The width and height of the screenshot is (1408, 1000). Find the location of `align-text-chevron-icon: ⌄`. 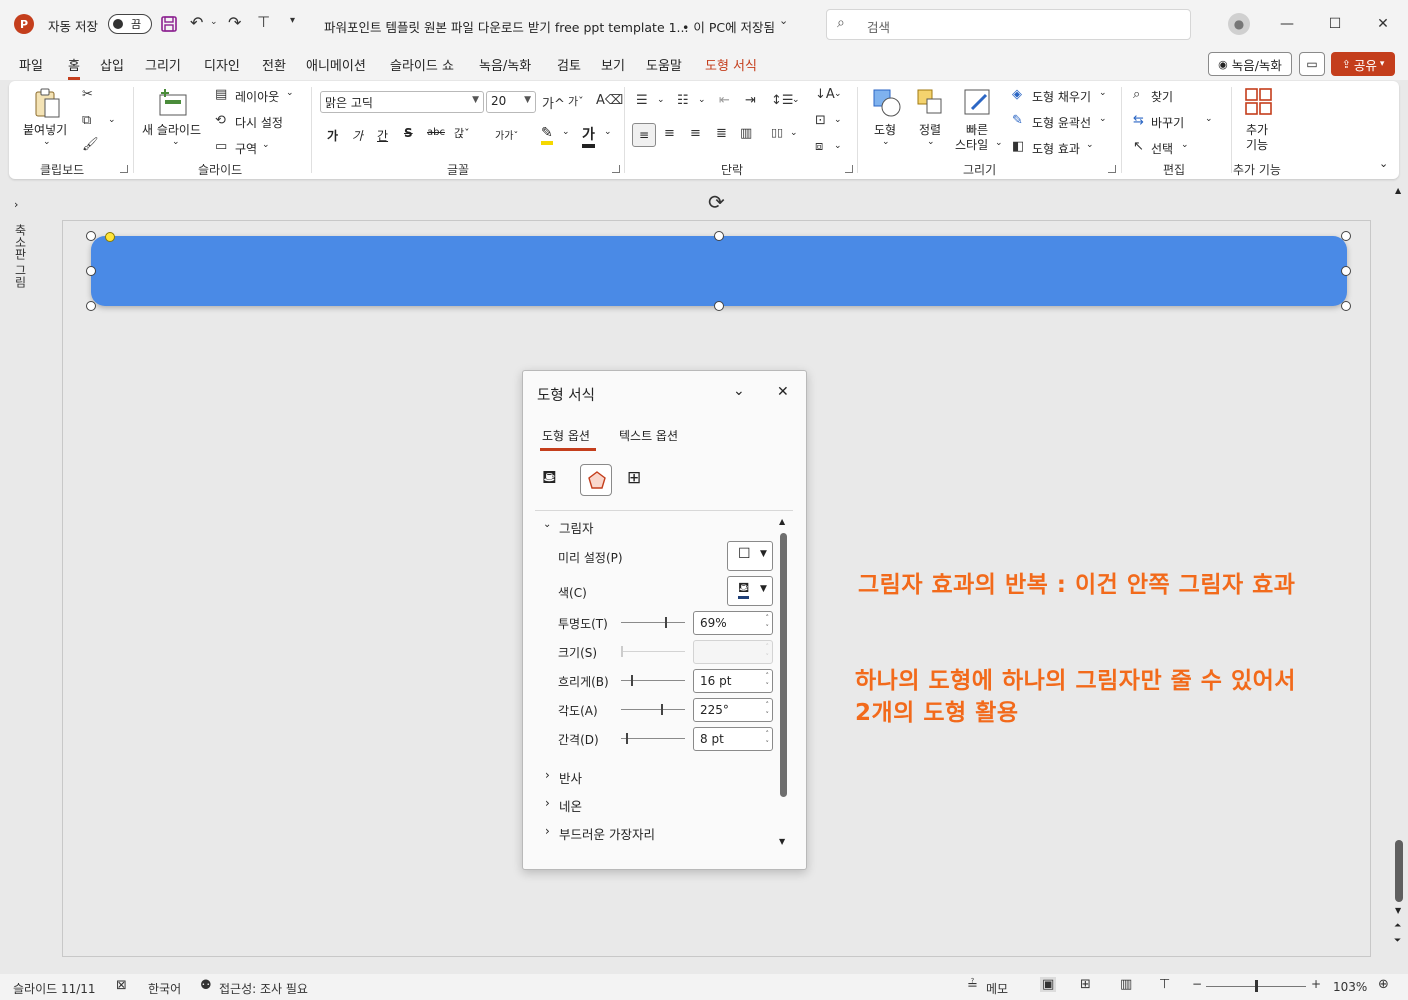

align-text-chevron-icon: ⌄ is located at coordinates (838, 120).